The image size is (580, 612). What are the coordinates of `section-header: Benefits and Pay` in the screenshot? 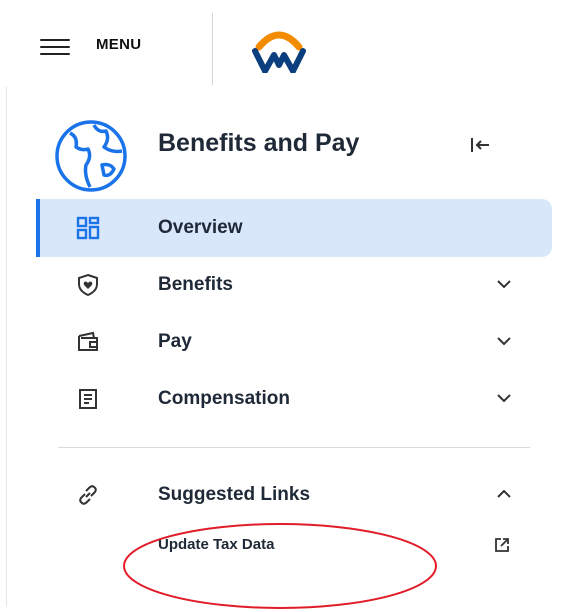 It's located at (290, 151).